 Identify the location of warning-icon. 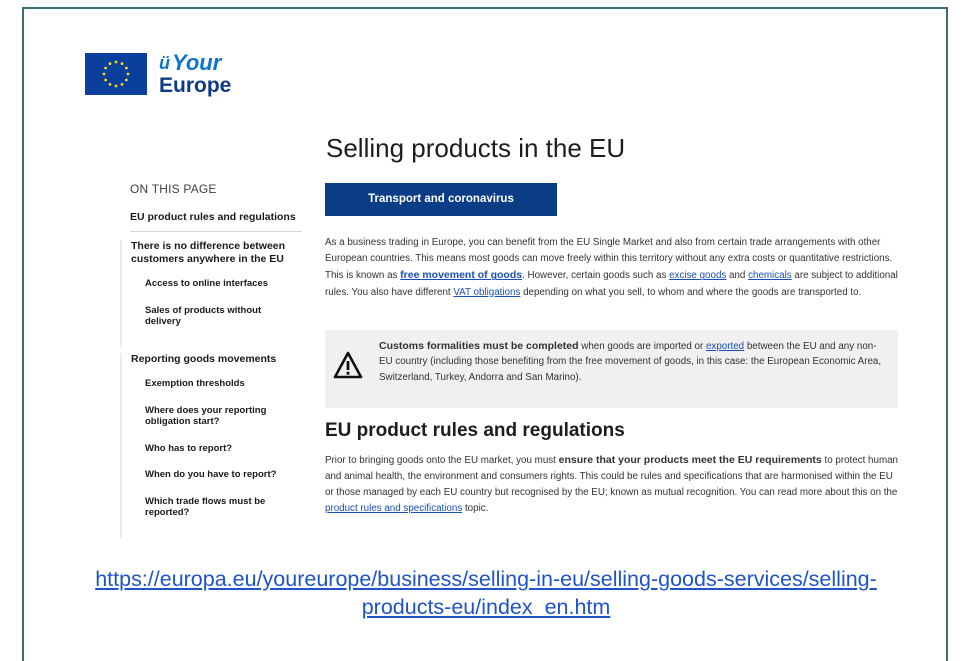
(348, 368).